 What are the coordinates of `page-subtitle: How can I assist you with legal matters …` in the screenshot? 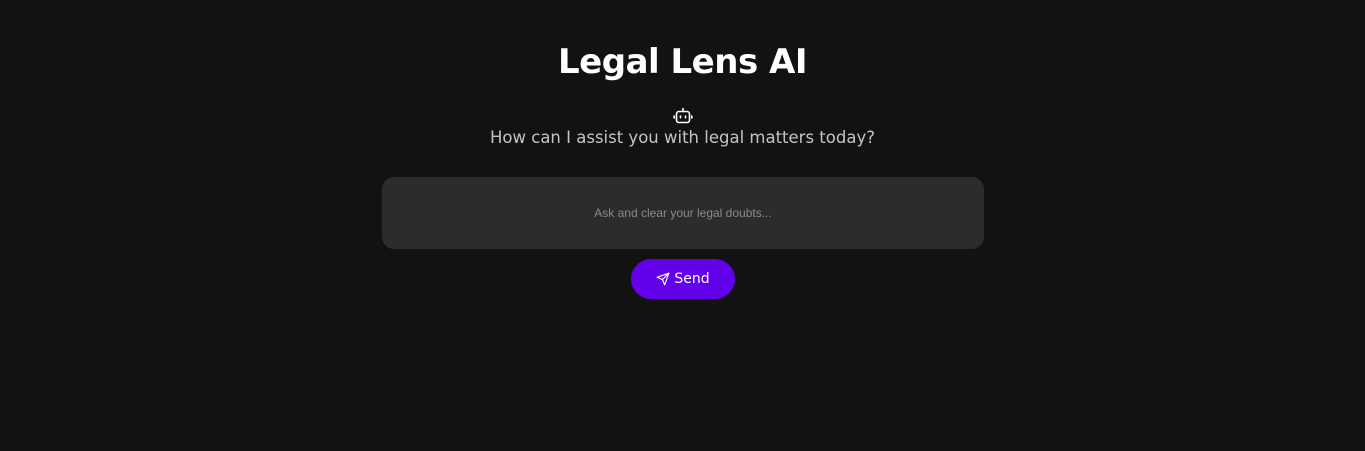 It's located at (682, 137).